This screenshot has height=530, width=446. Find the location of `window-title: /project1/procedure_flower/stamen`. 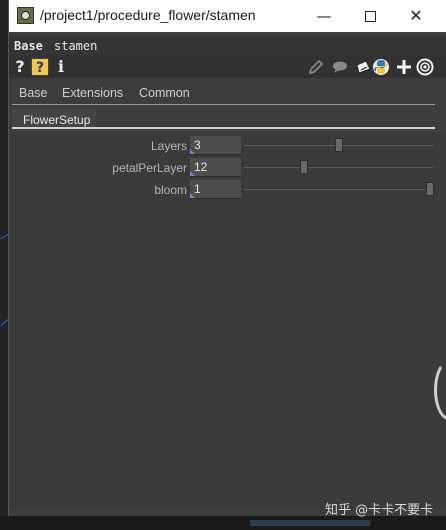

window-title: /project1/procedure_flower/stamen is located at coordinates (148, 15).